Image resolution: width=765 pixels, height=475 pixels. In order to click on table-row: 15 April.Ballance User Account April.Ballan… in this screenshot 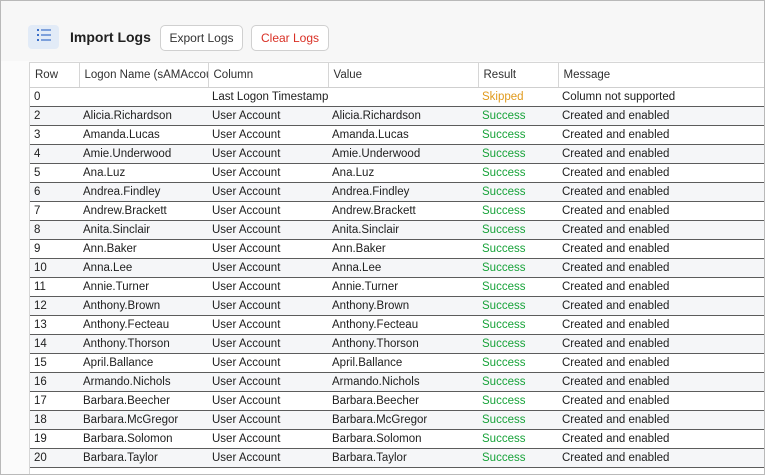, I will do `click(397, 363)`.